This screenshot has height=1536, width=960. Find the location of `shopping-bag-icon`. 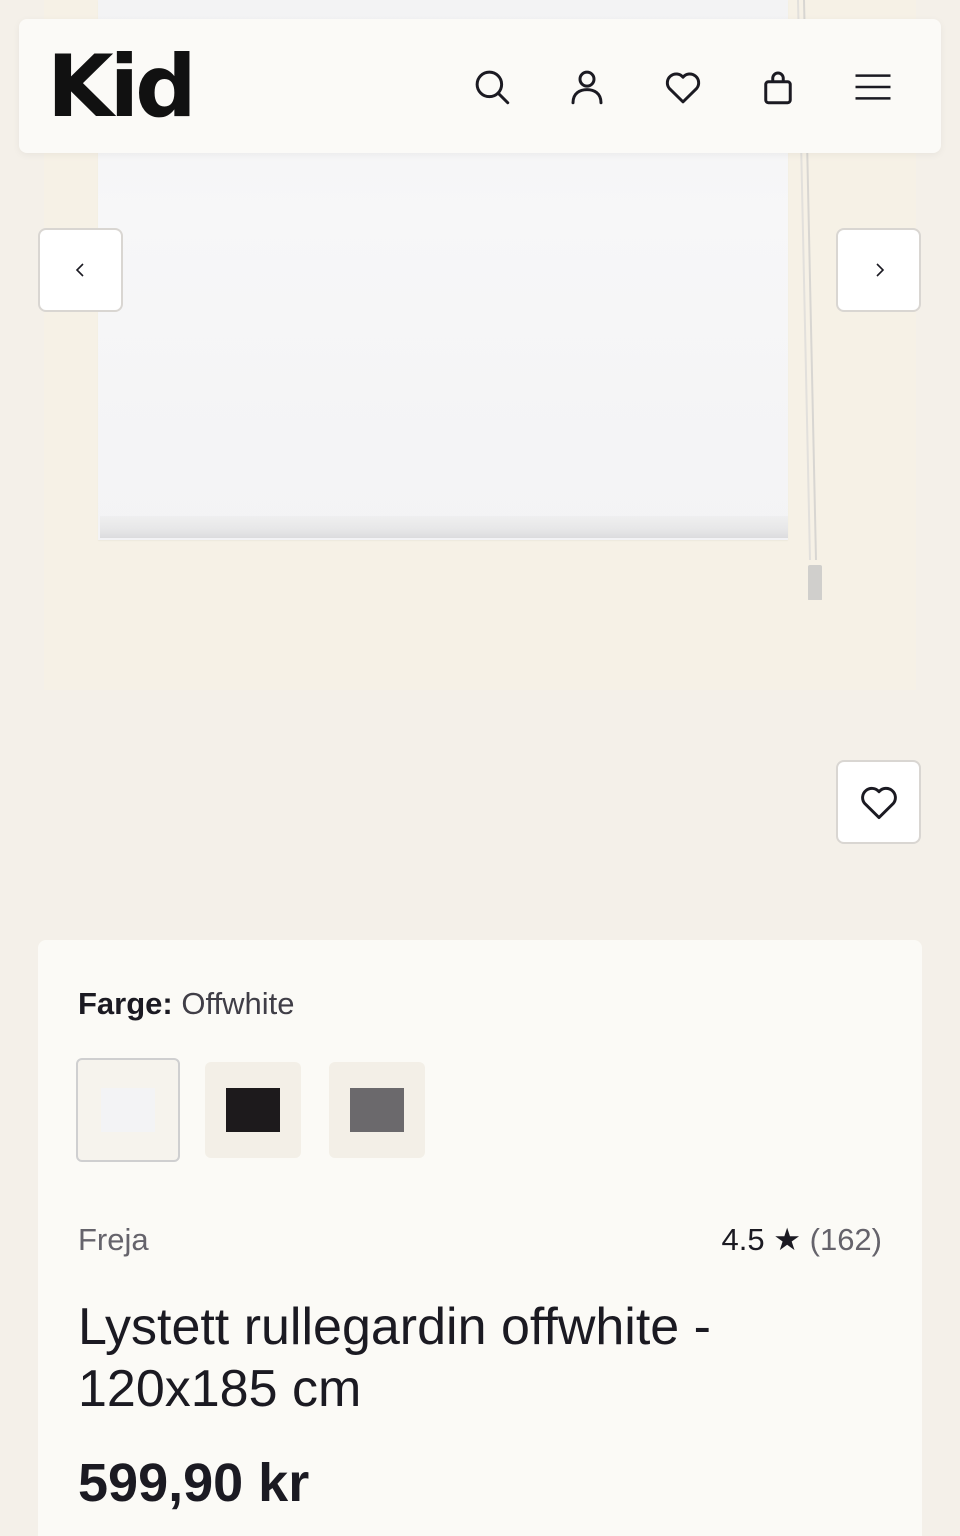

shopping-bag-icon is located at coordinates (778, 88).